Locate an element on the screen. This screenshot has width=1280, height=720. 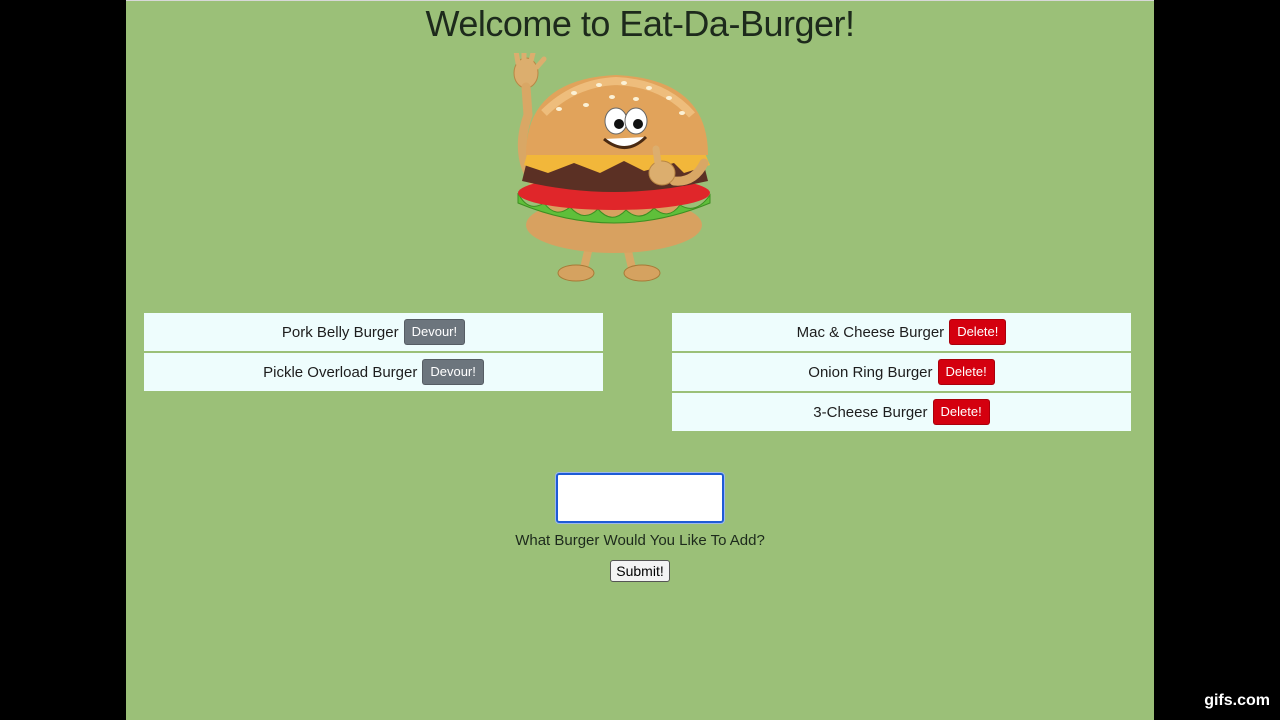
waving-burger-mascot-icon is located at coordinates (612, 167).